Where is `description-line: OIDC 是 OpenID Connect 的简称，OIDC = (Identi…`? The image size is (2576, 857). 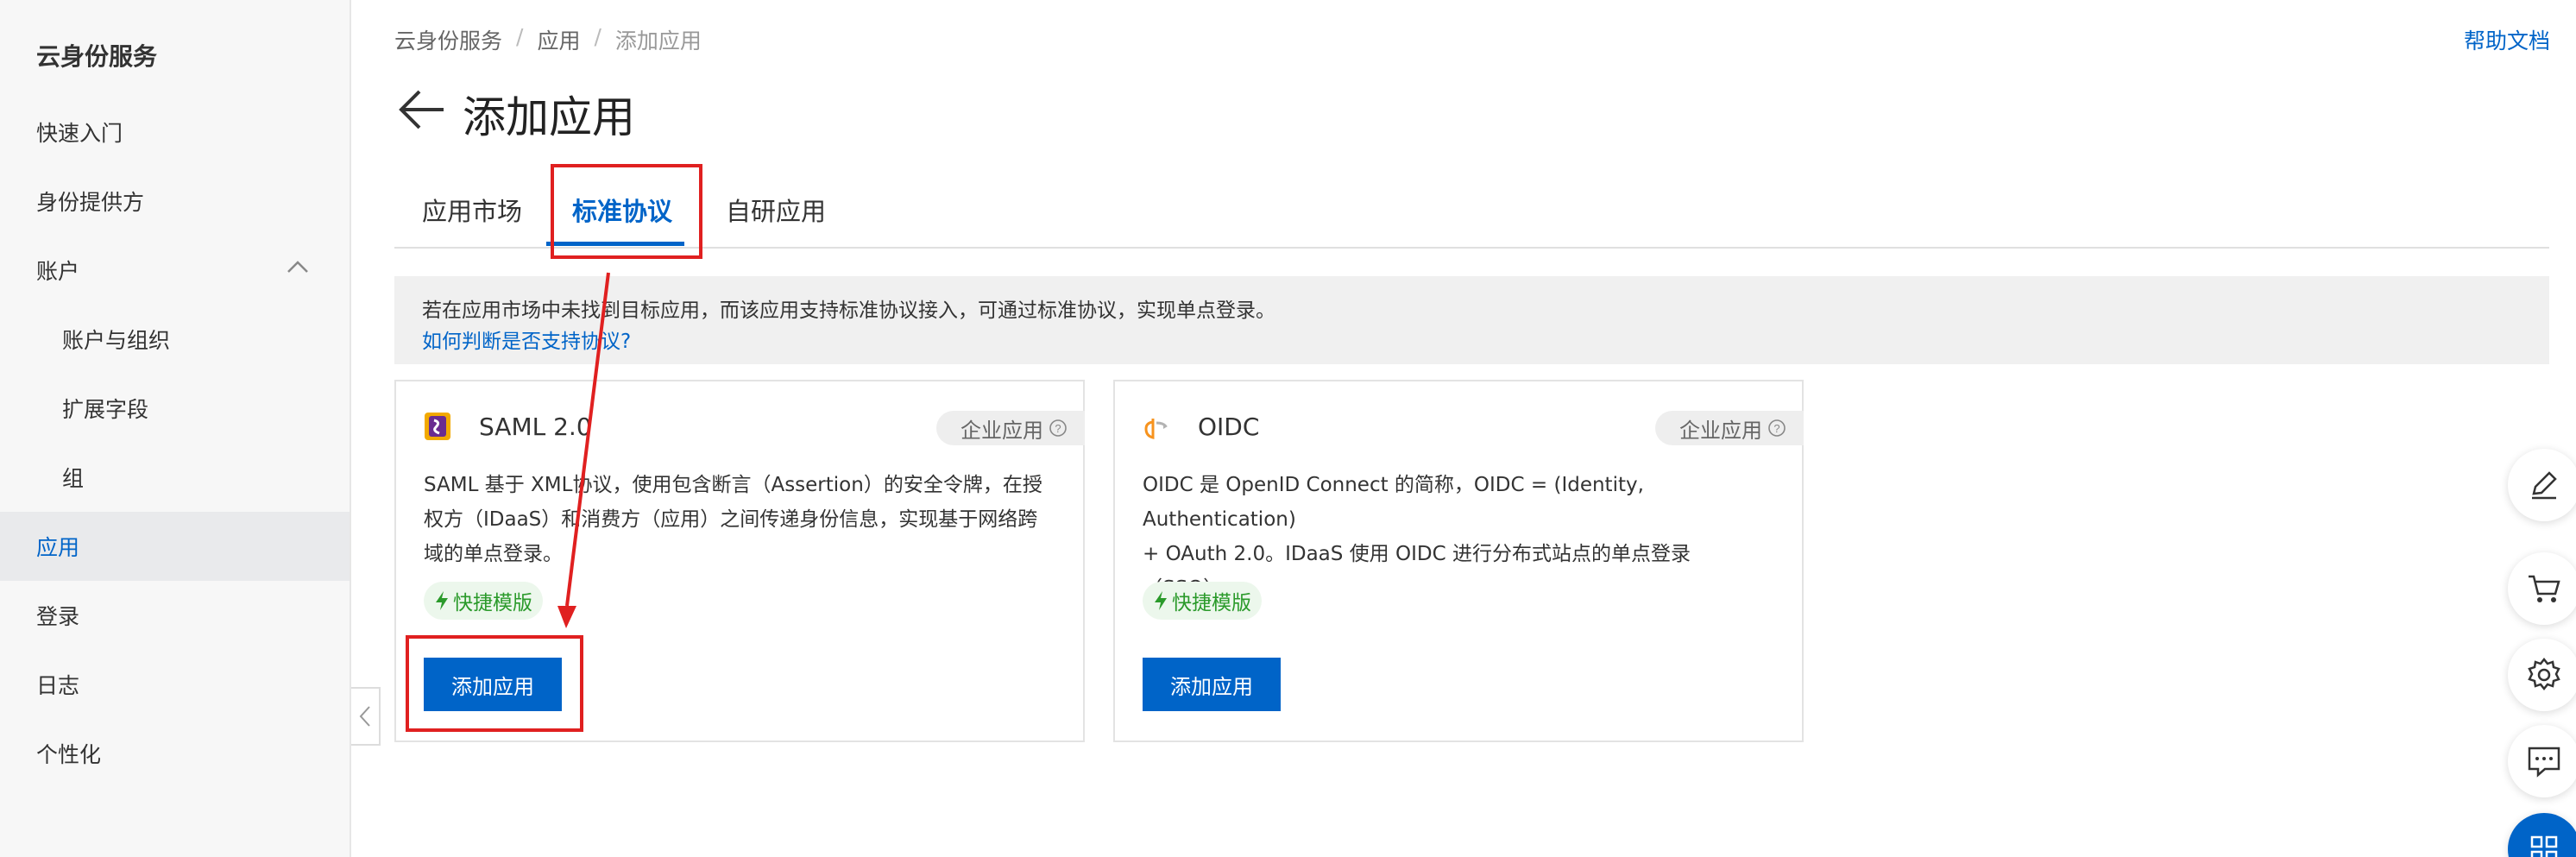
description-line: OIDC 是 OpenID Connect 的简称，OIDC = (Identi… is located at coordinates (1393, 502).